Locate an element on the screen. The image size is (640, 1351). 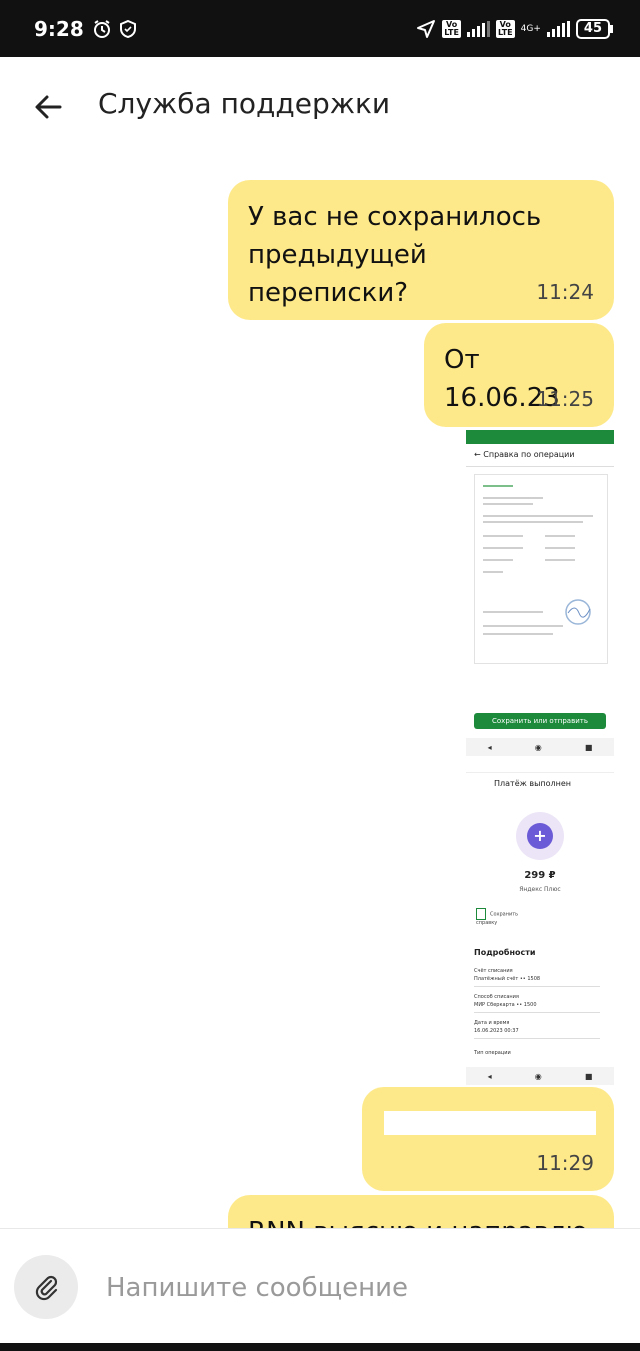
page-title: Служба поддержки is located at coordinates (244, 103).